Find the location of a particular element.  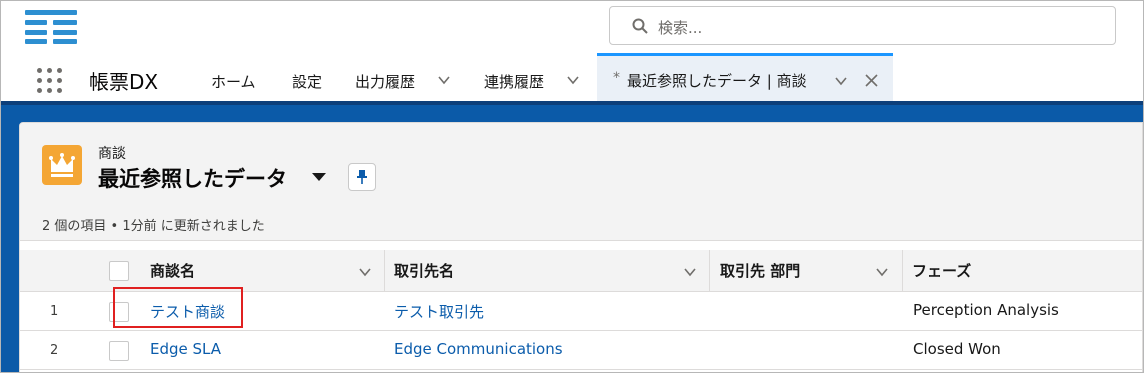

tab-label: 最近参照したデータ | 商談 is located at coordinates (717, 80).